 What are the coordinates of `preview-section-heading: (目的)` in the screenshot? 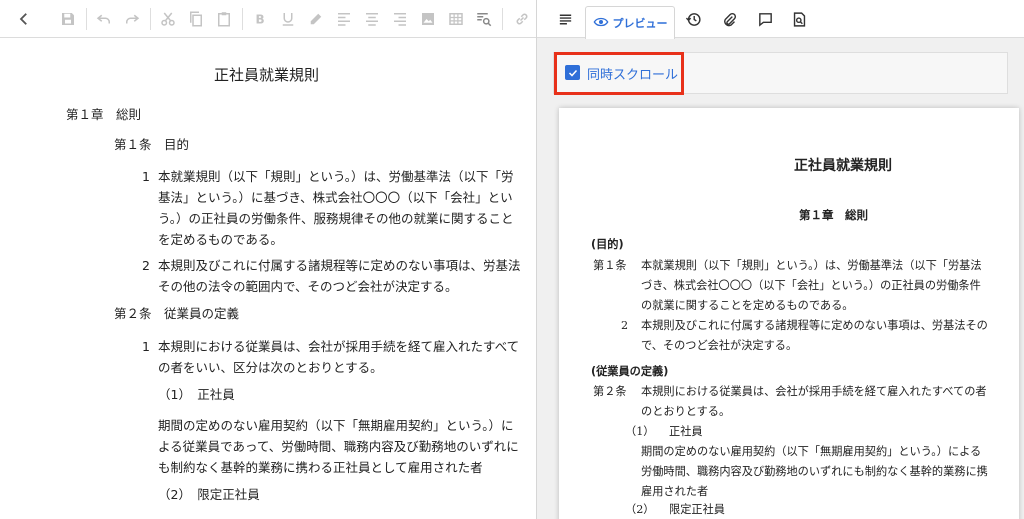 It's located at (607, 244).